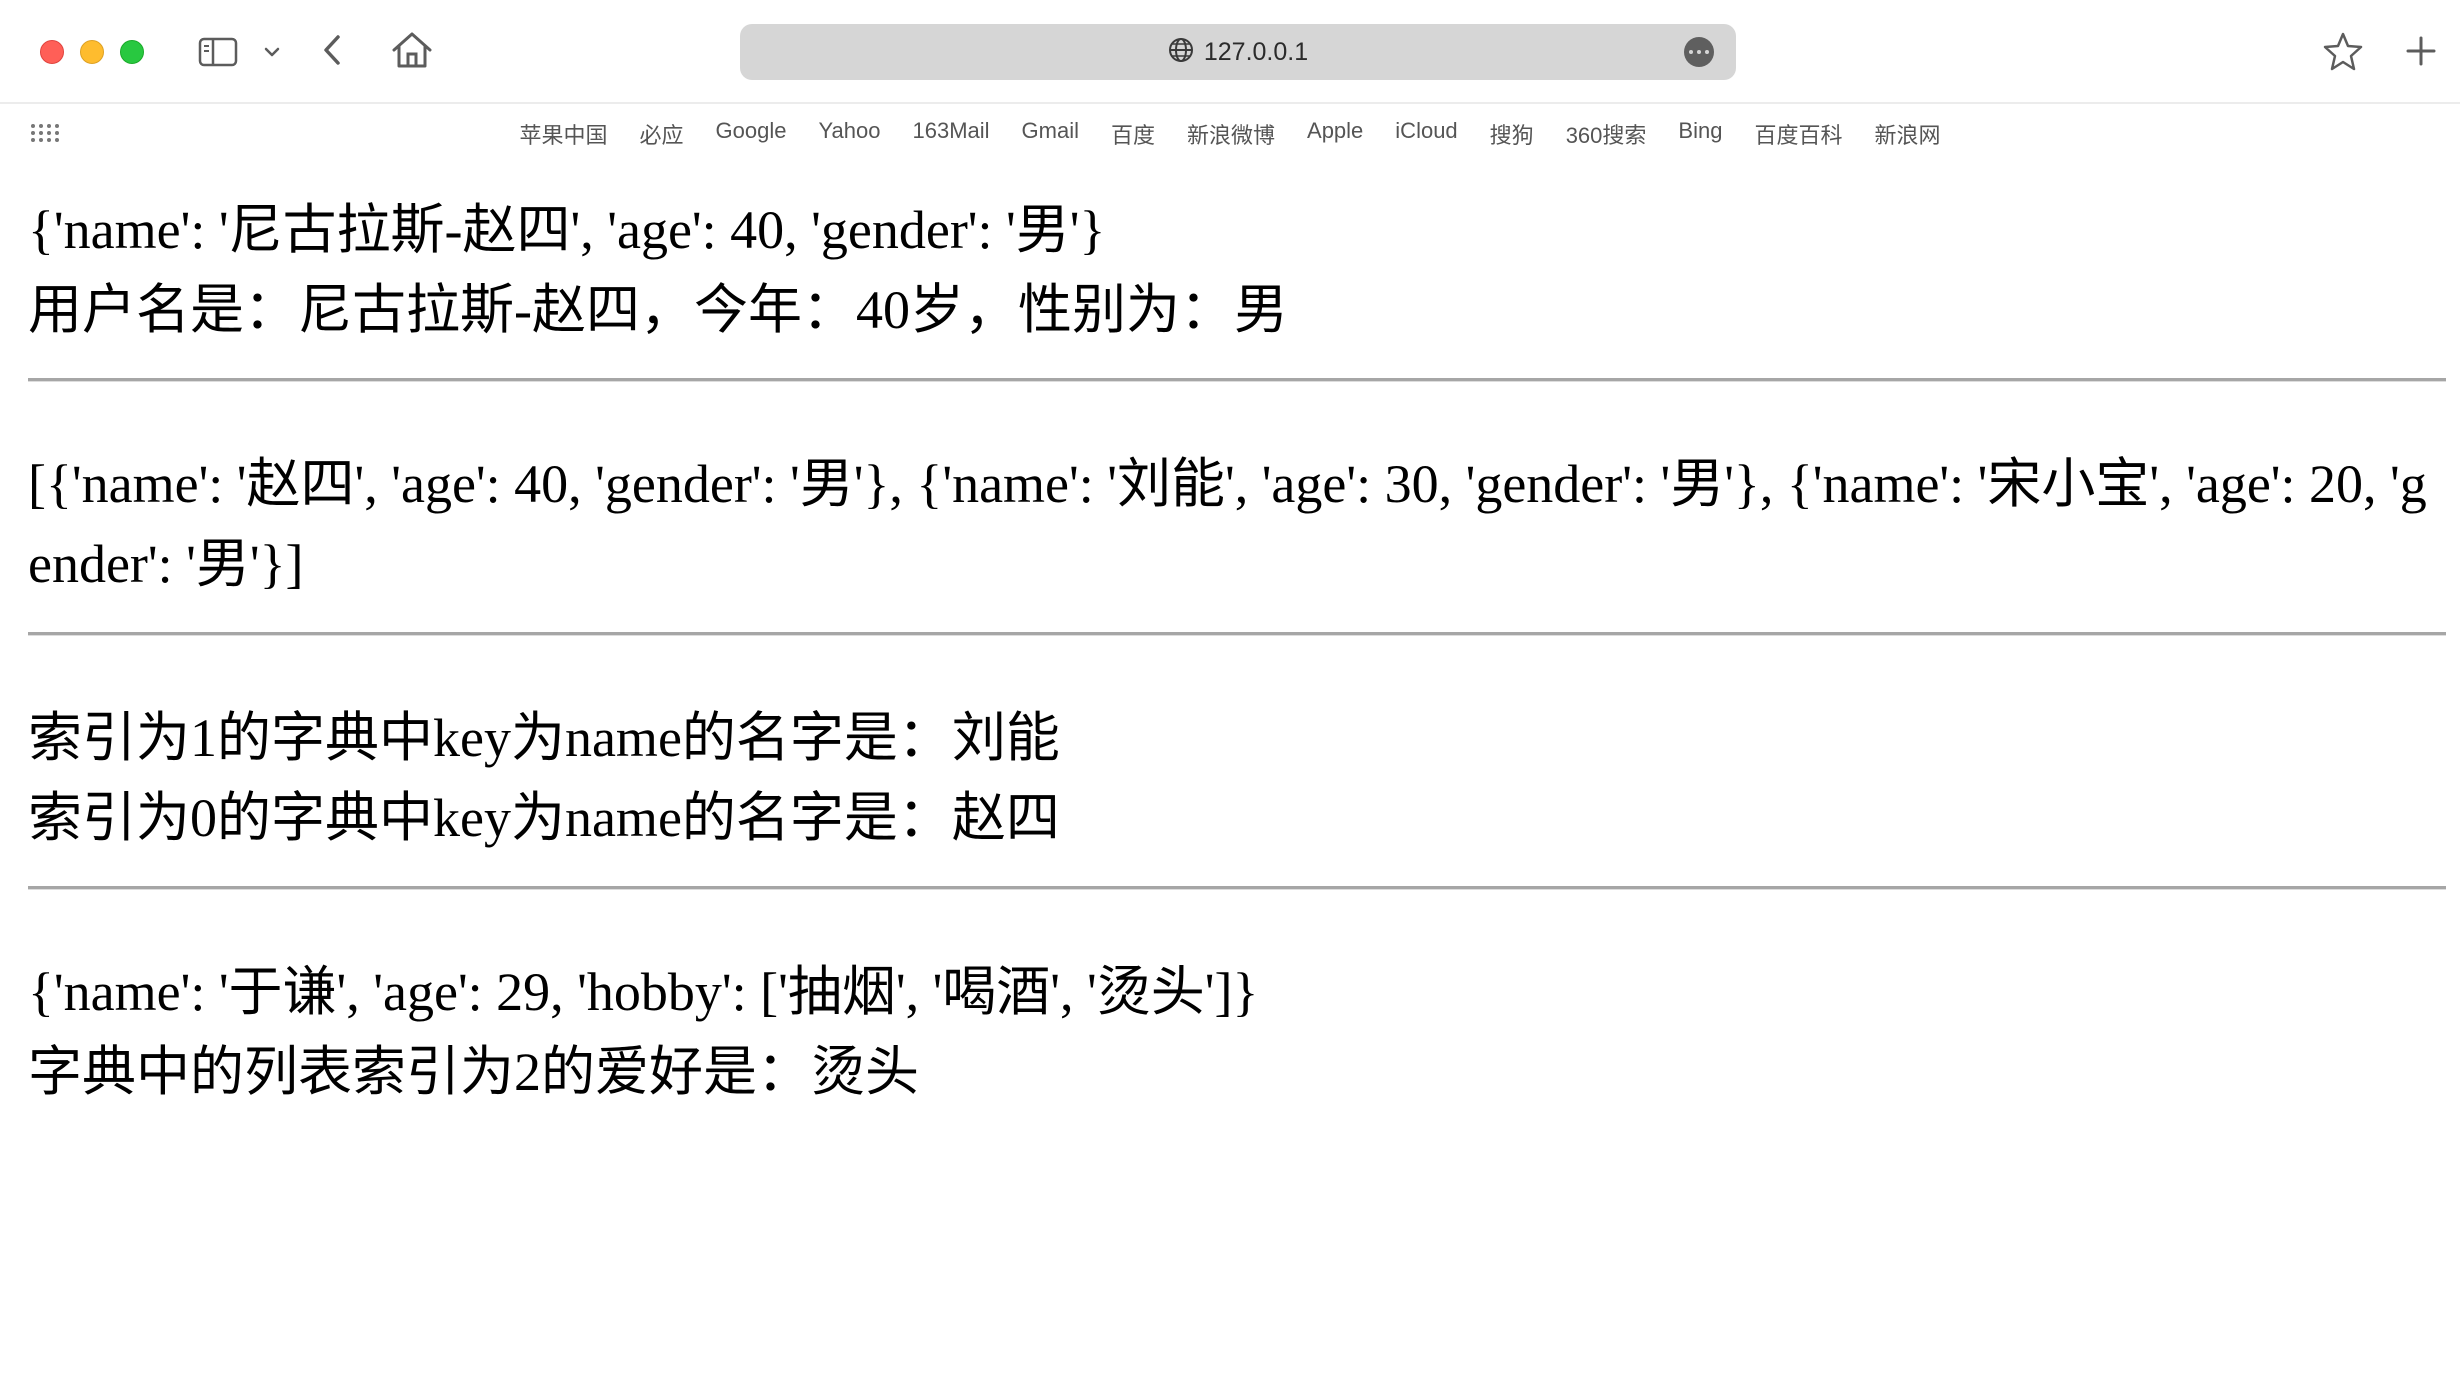 The image size is (2460, 1390). What do you see at coordinates (412, 50) in the screenshot?
I see `home-icon` at bounding box center [412, 50].